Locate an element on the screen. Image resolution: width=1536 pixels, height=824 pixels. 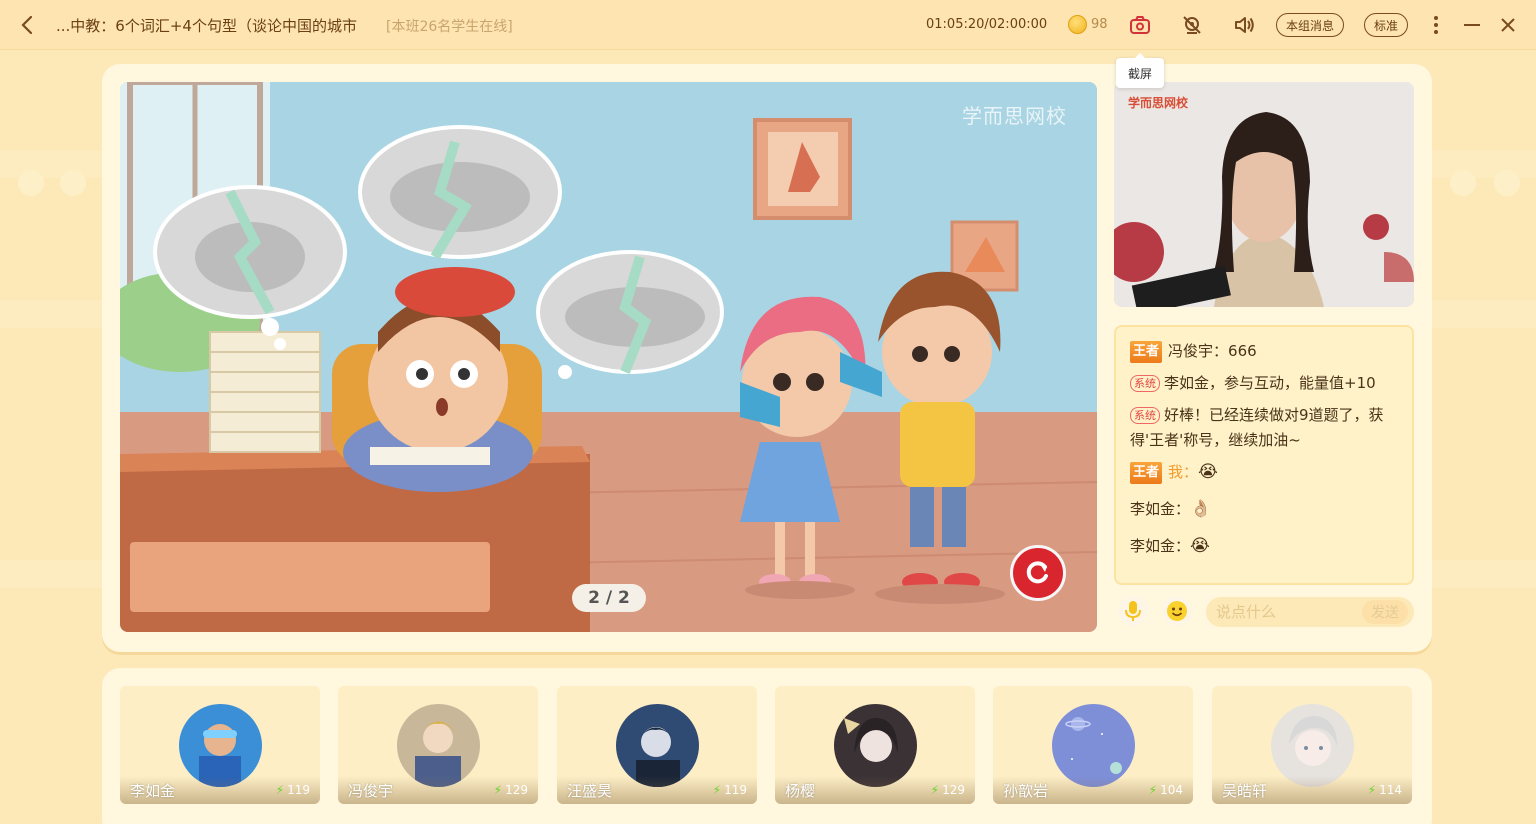
speaker-icon is located at coordinates (1244, 25).